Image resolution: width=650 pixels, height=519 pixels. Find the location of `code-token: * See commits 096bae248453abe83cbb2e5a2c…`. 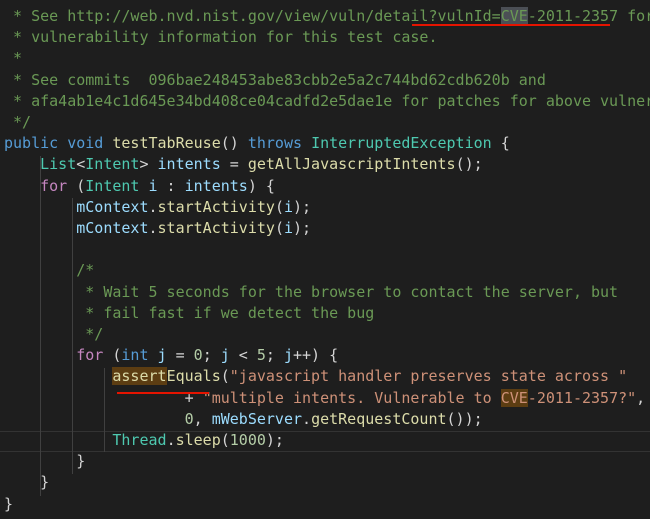

code-token: * See commits 096bae248453abe83cbb2e5a2c… is located at coordinates (275, 79).